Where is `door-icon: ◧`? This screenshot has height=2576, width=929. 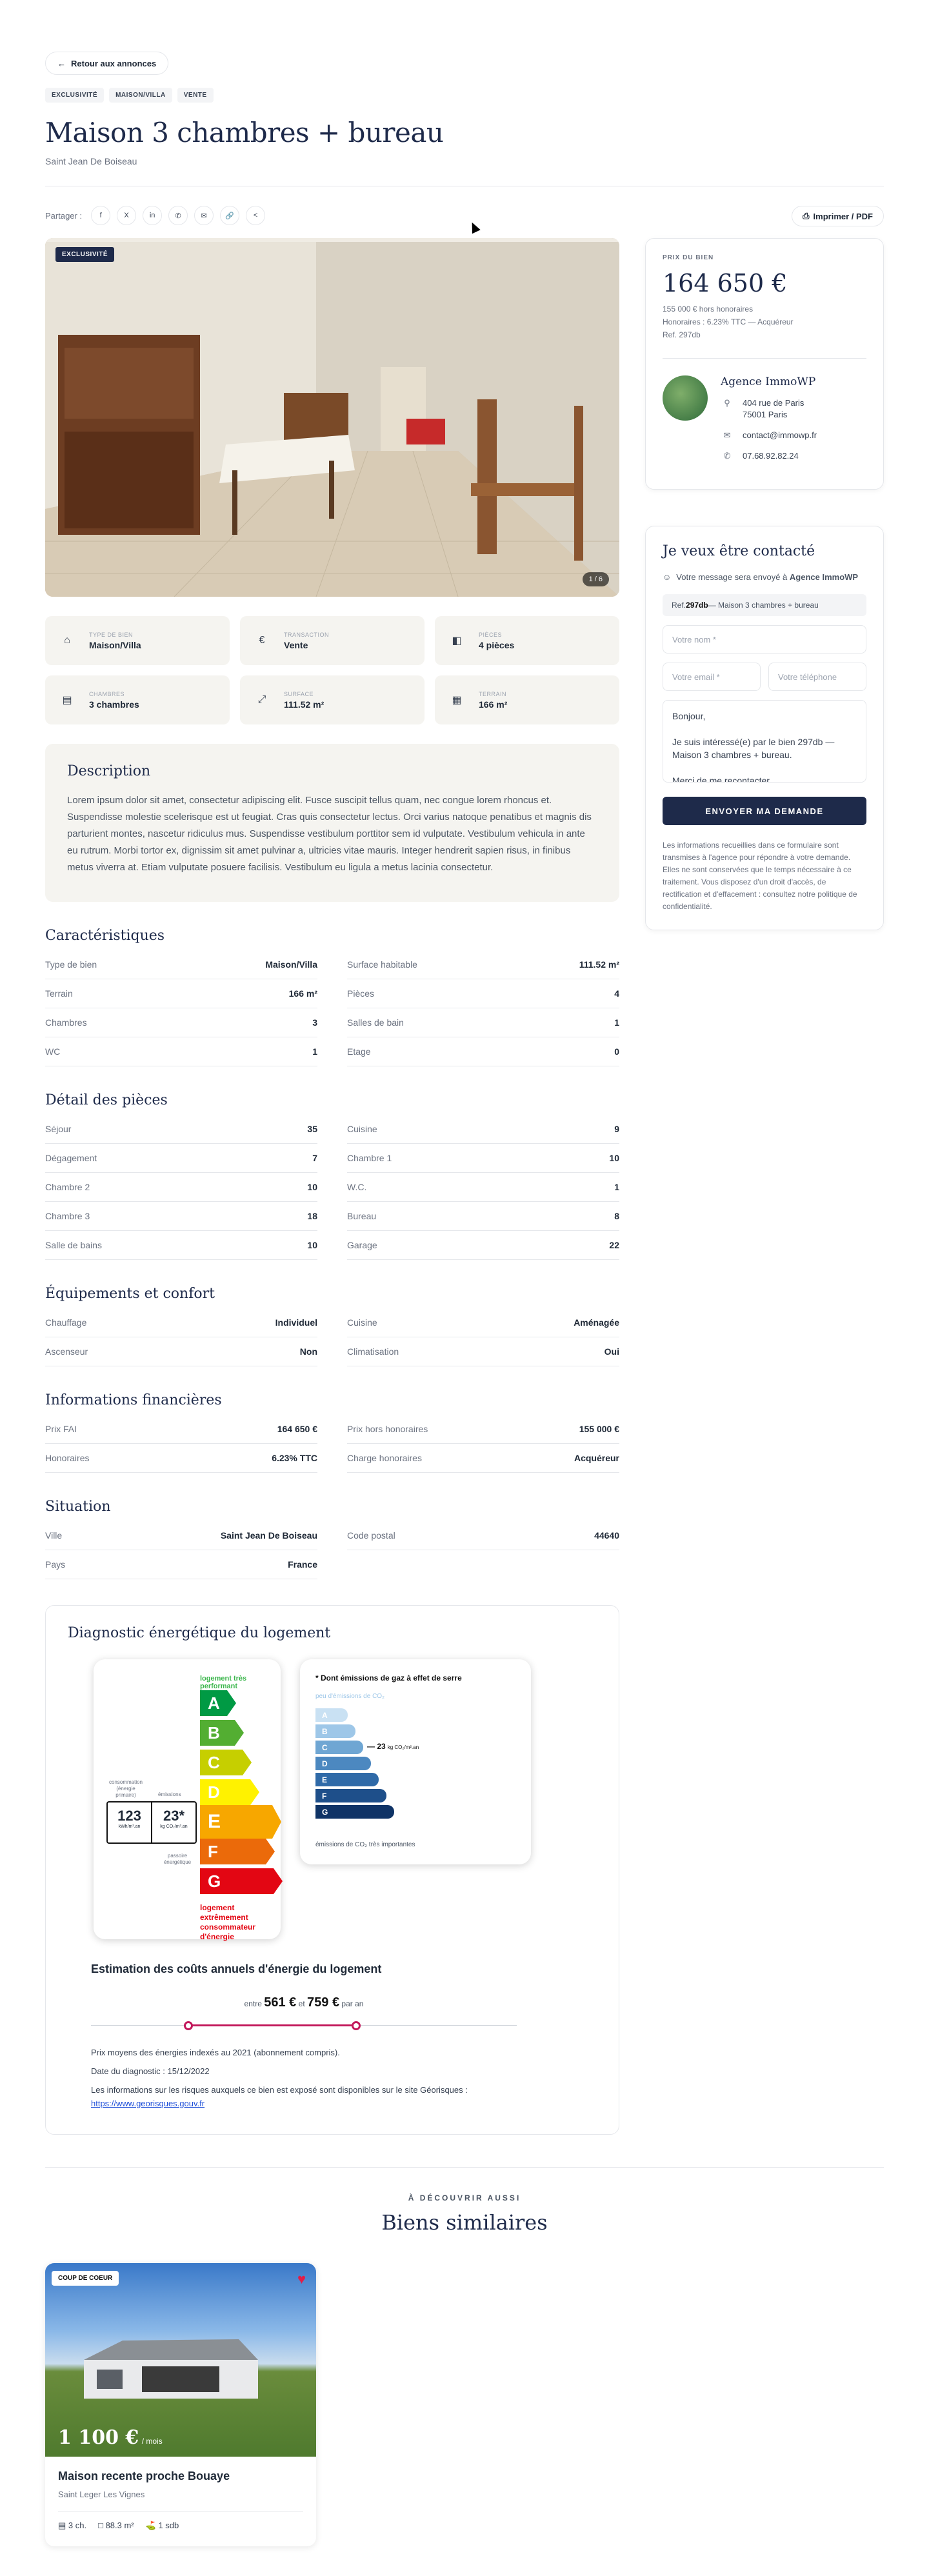
door-icon: ◧ is located at coordinates (457, 640).